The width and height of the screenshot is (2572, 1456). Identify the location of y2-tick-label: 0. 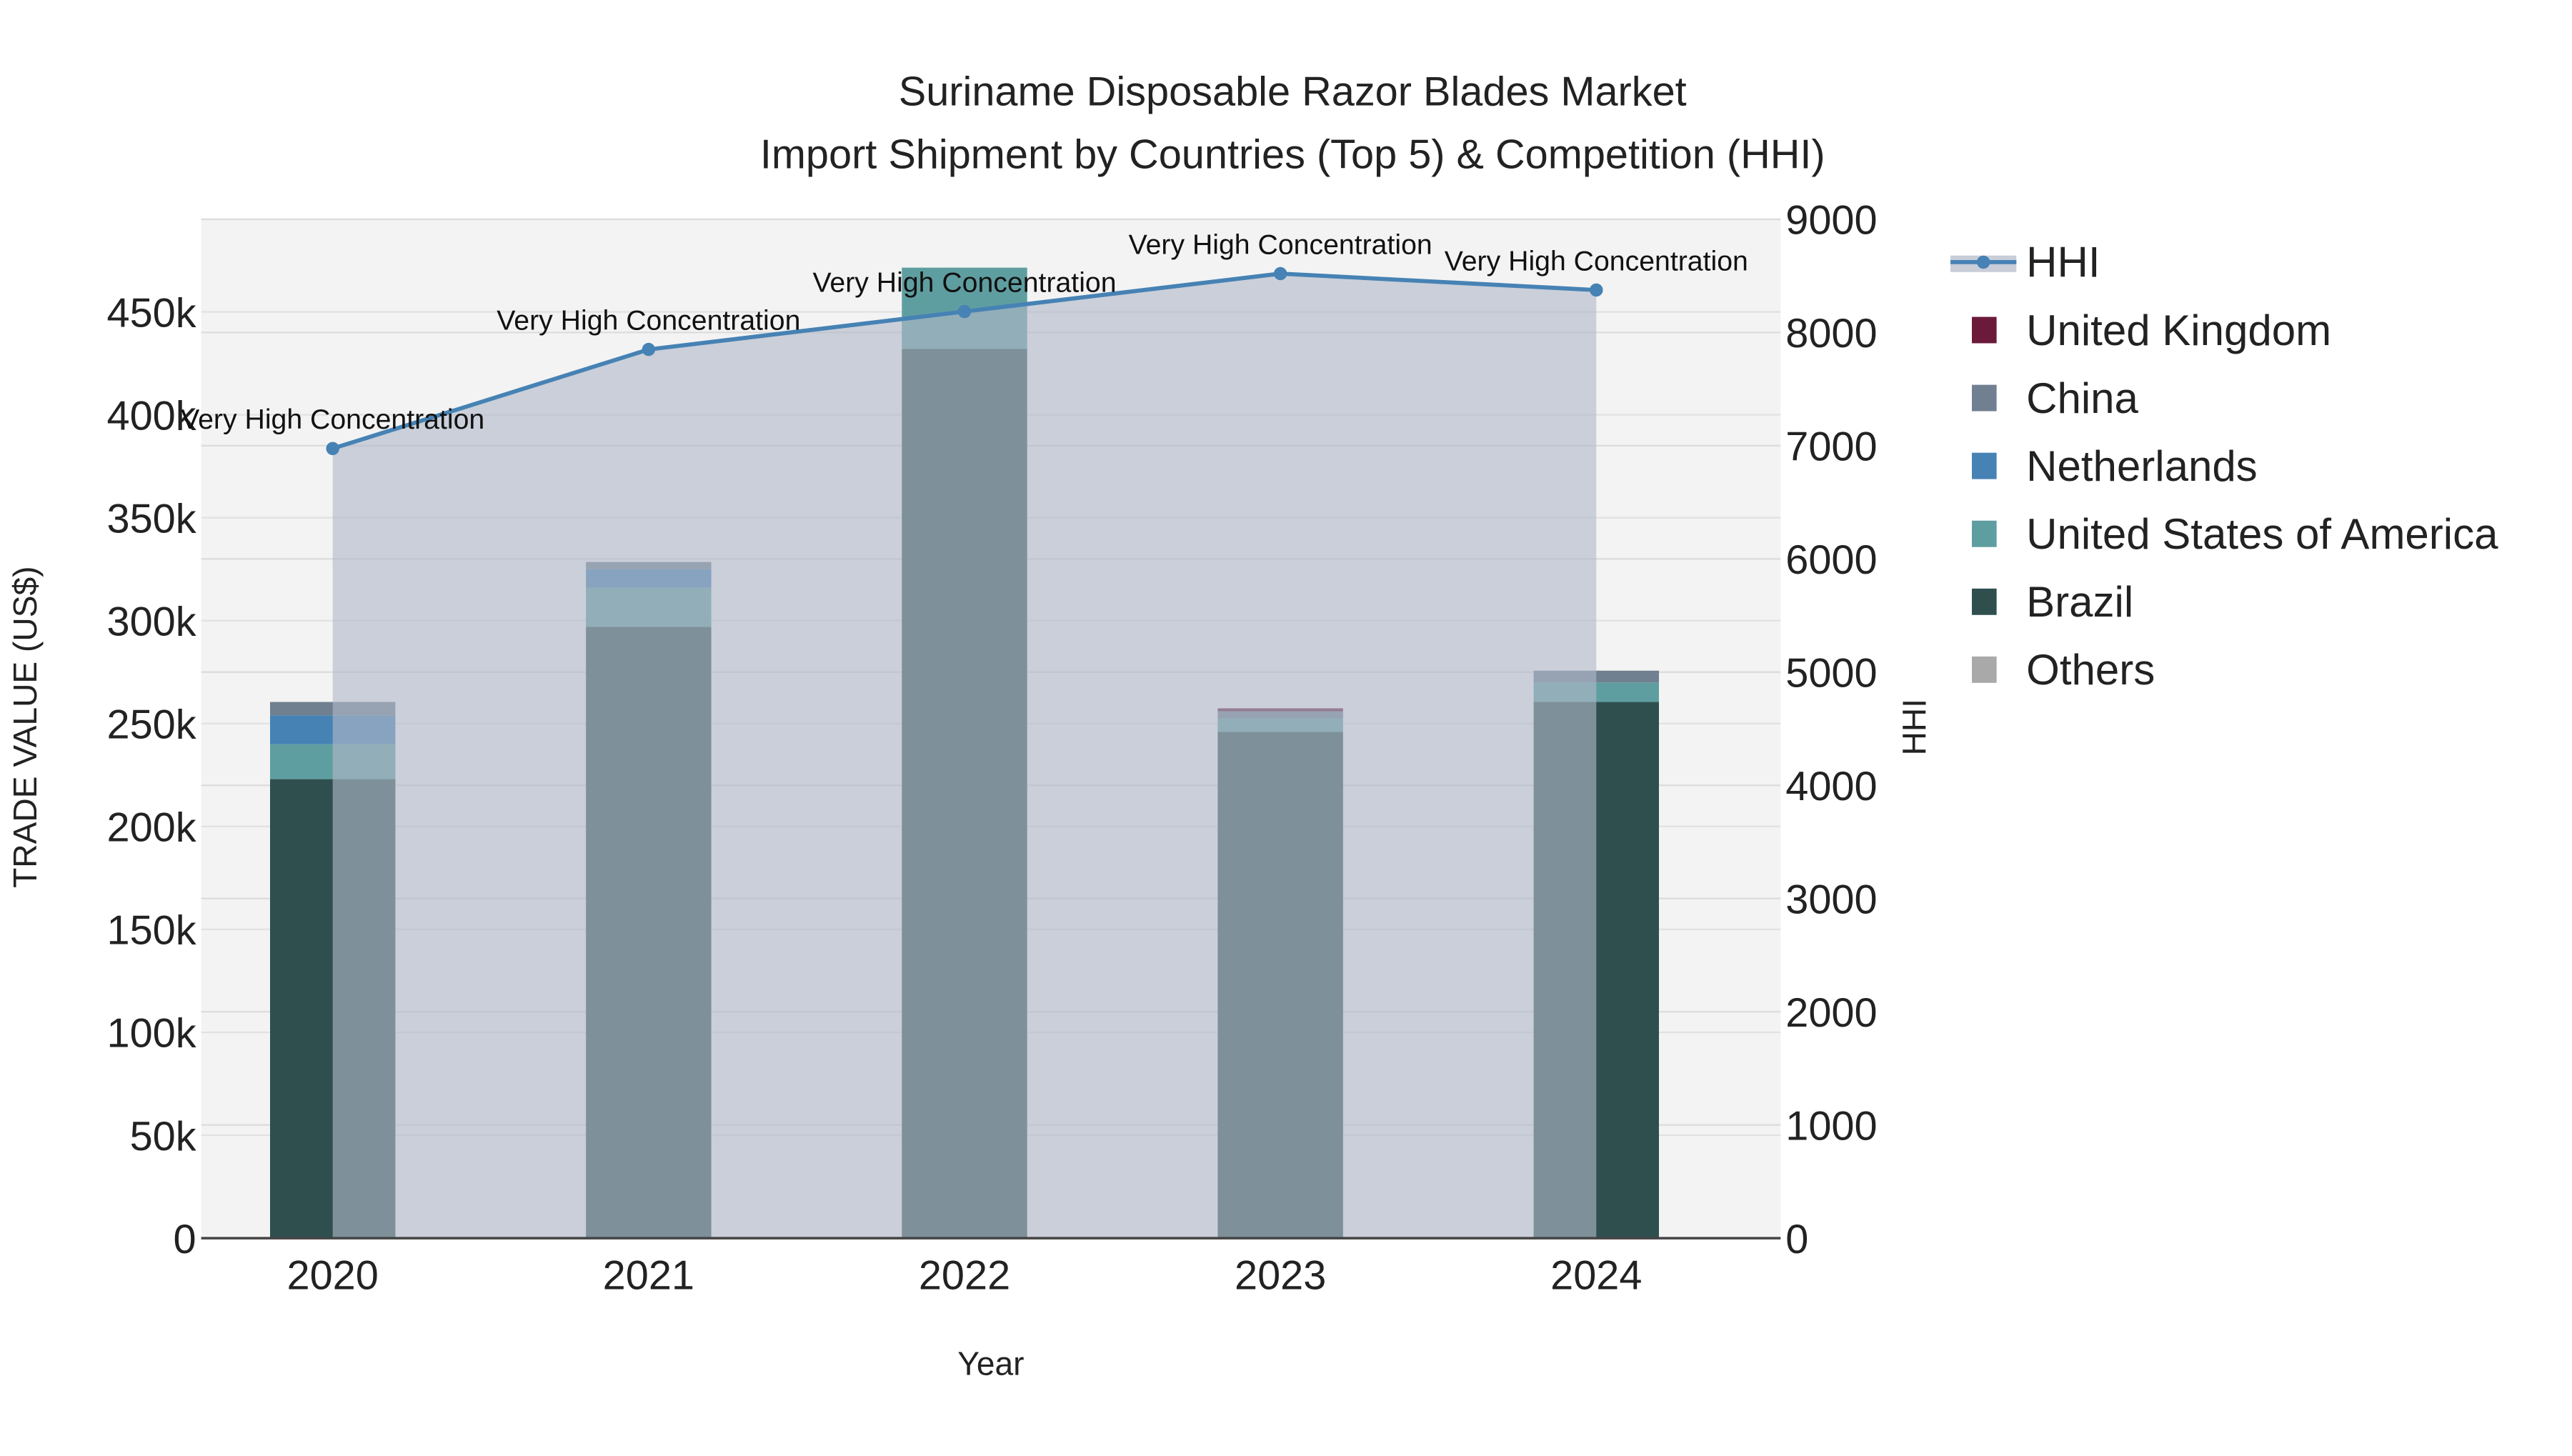
(1796, 1239).